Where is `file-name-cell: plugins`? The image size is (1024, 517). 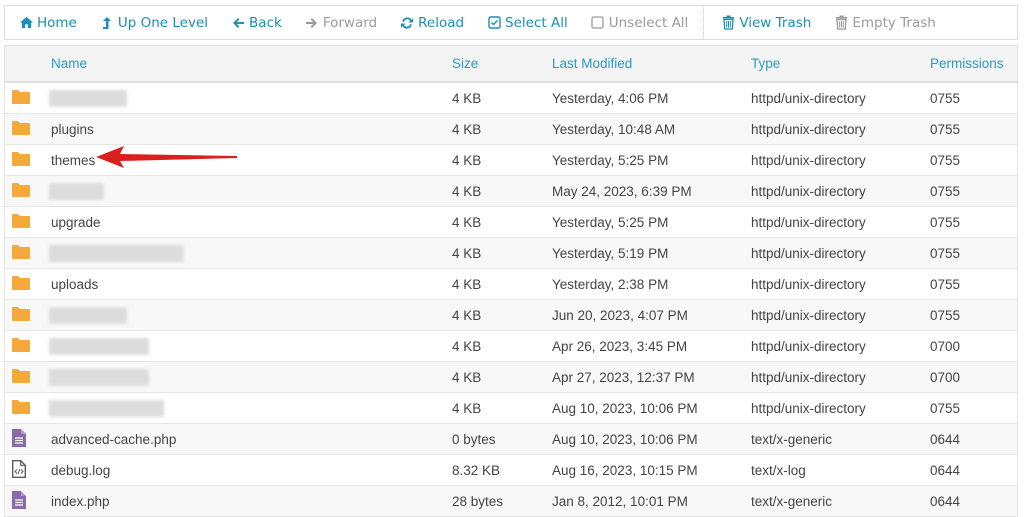 file-name-cell: plugins is located at coordinates (249, 129).